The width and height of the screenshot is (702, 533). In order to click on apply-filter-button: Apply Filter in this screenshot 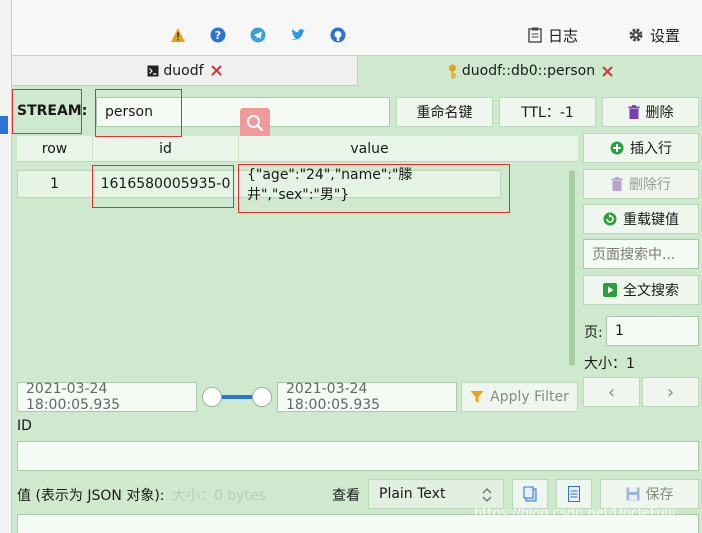, I will do `click(519, 397)`.